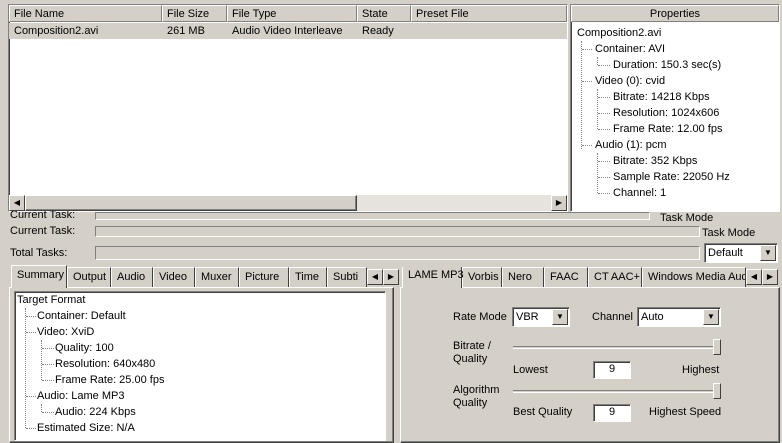 This screenshot has width=782, height=443. What do you see at coordinates (630, 49) in the screenshot?
I see `prop-container: Container: AVI` at bounding box center [630, 49].